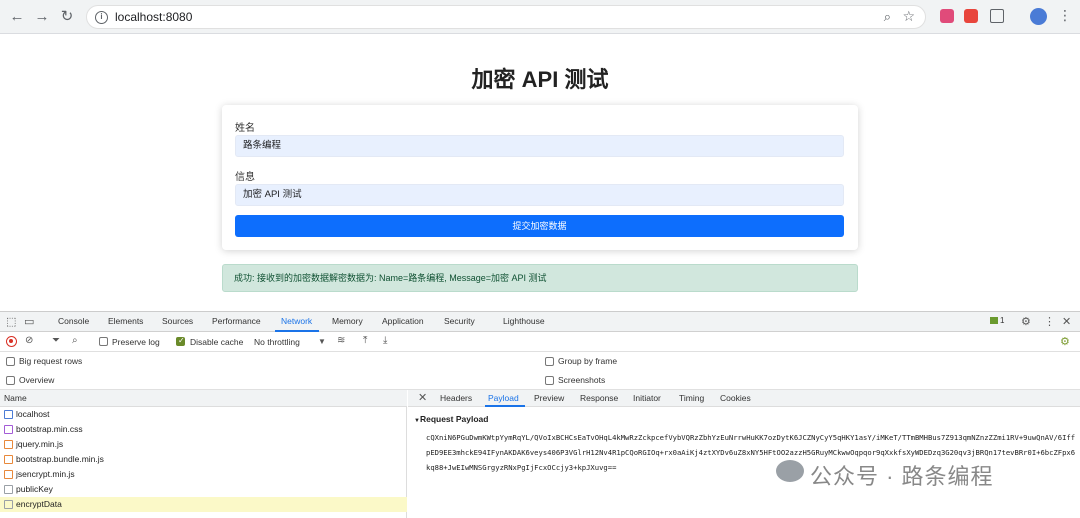 The width and height of the screenshot is (1080, 518). Describe the element at coordinates (588, 361) in the screenshot. I see `group-by-frame-label: Group by frame` at that location.